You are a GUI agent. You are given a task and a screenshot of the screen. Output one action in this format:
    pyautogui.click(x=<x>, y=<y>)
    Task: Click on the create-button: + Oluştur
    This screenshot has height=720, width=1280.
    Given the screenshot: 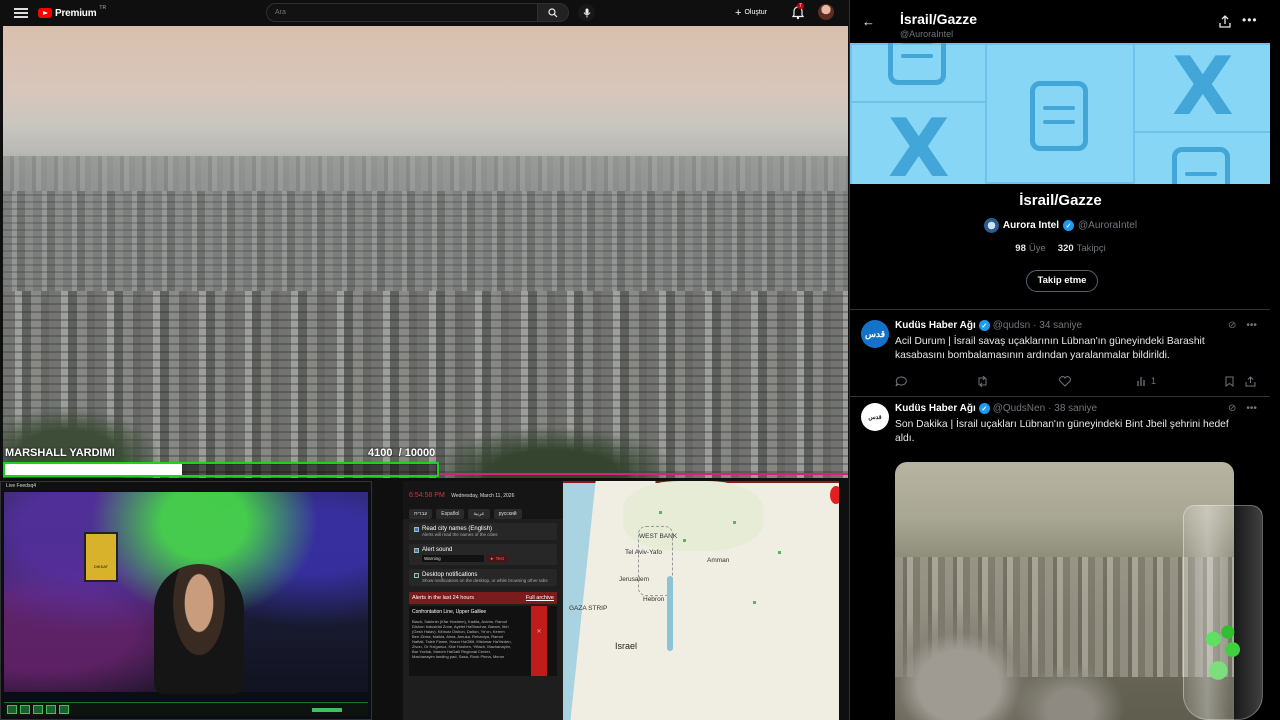 What is the action you would take?
    pyautogui.click(x=751, y=12)
    